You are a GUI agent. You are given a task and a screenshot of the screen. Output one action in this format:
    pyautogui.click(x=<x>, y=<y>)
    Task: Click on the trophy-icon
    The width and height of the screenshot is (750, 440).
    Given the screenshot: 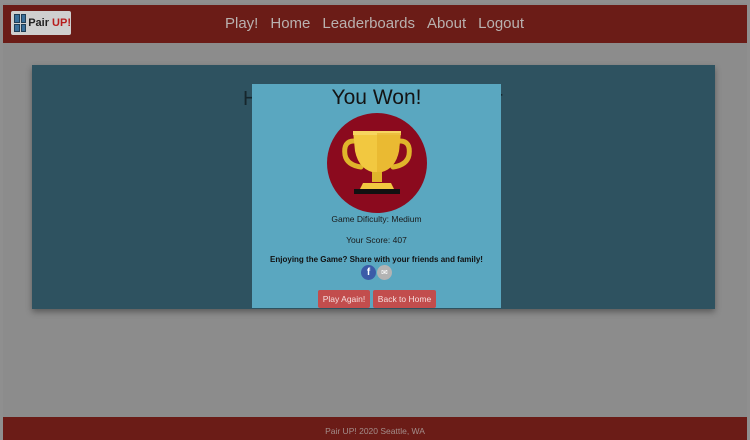 What is the action you would take?
    pyautogui.click(x=377, y=163)
    